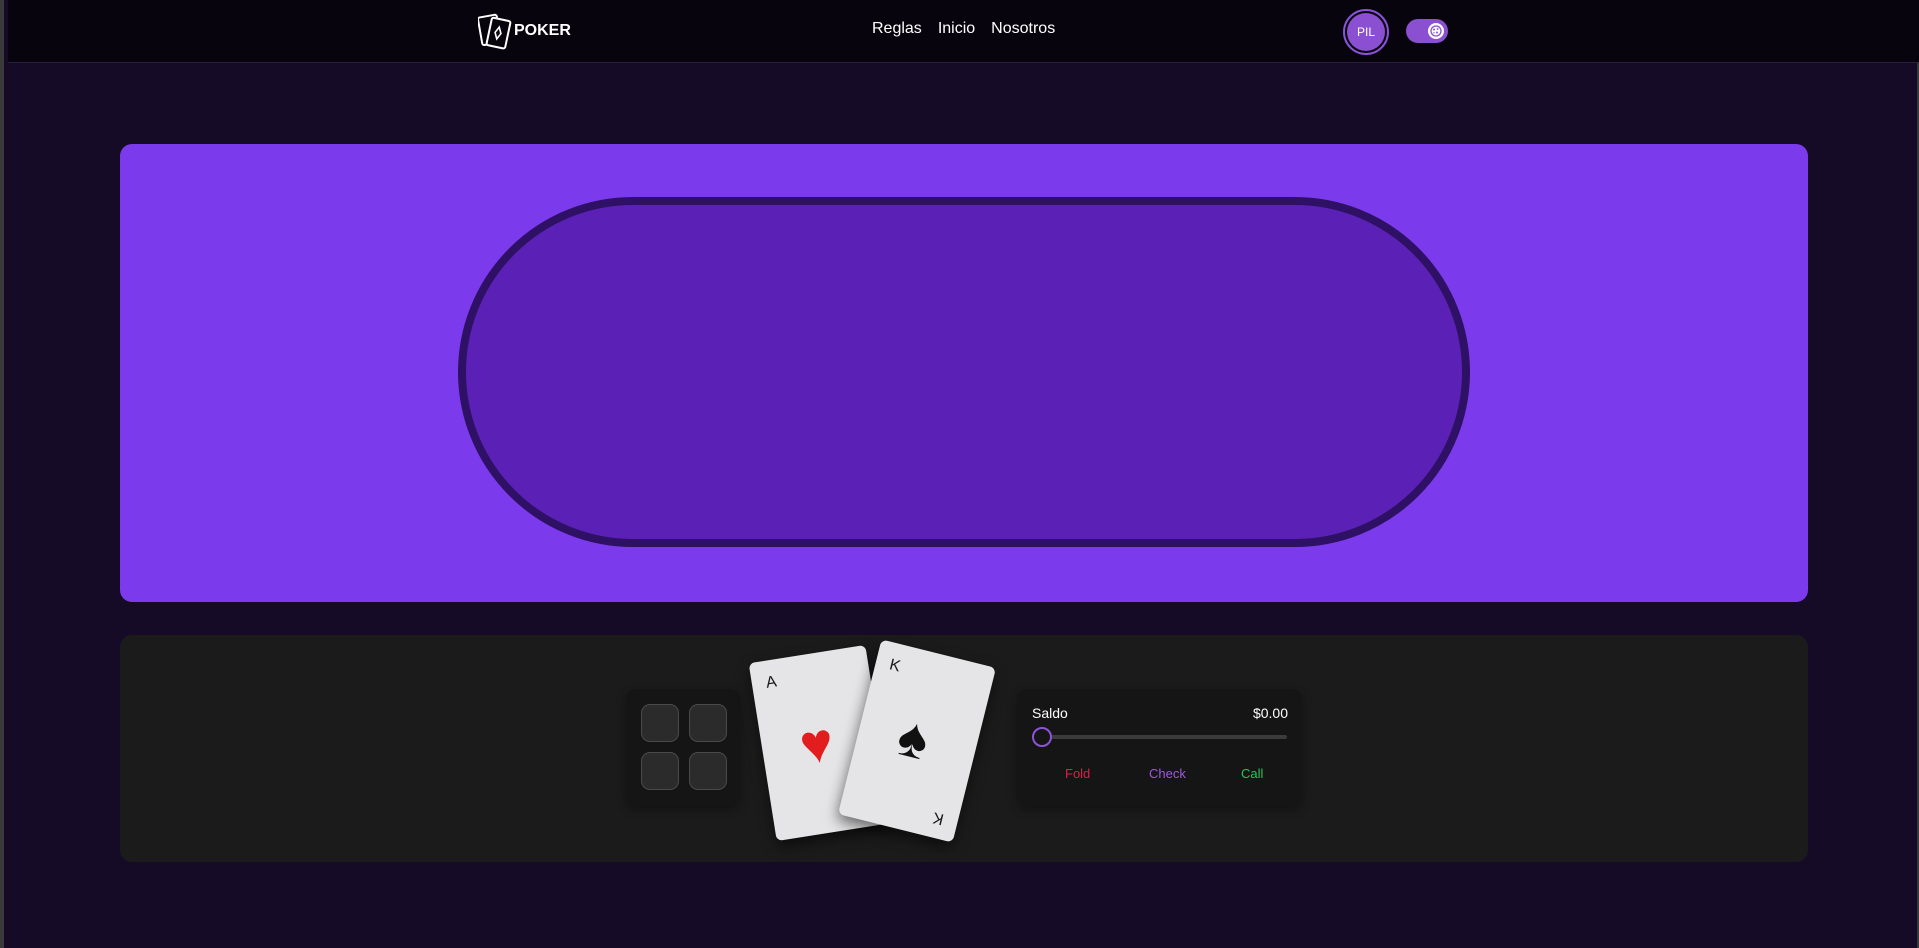 The image size is (1919, 948). I want to click on avatar-initials: PIL, so click(1366, 32).